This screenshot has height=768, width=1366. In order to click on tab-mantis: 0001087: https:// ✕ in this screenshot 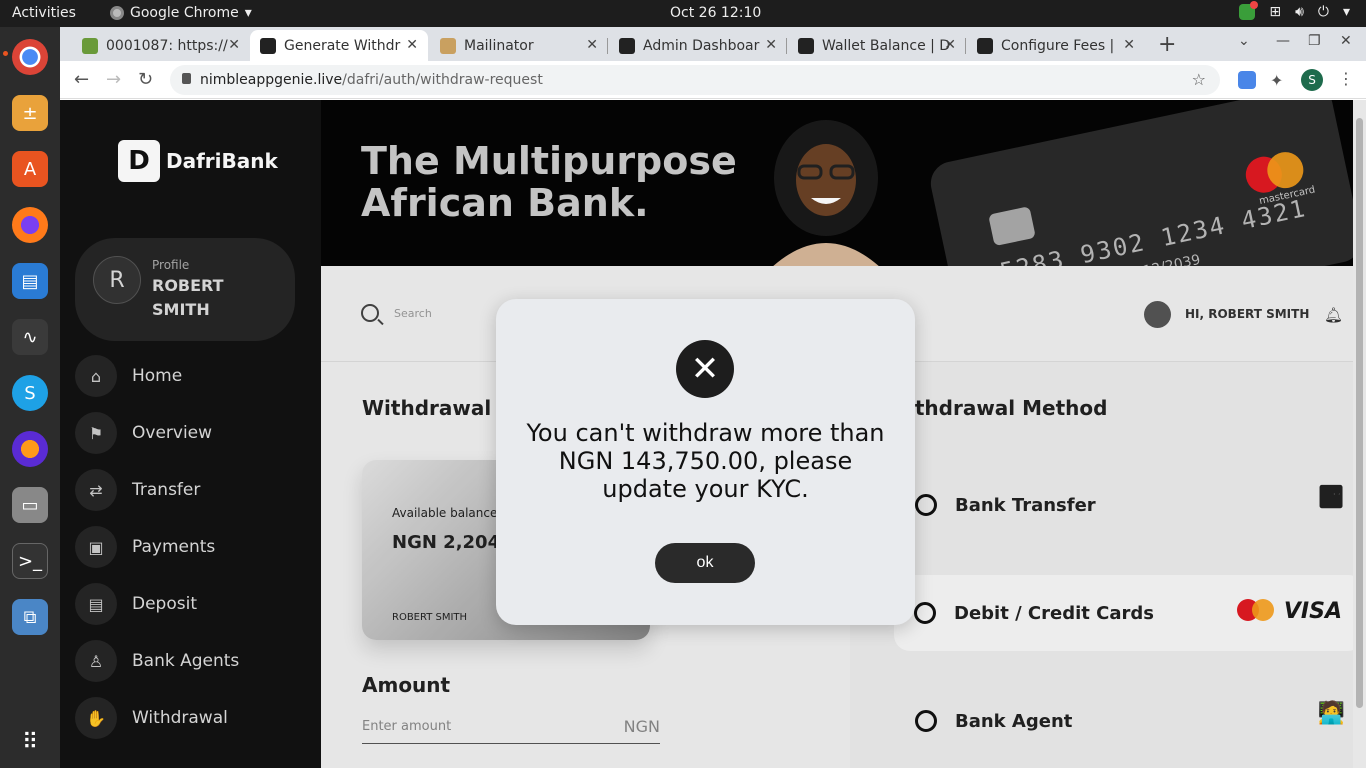, I will do `click(161, 45)`.